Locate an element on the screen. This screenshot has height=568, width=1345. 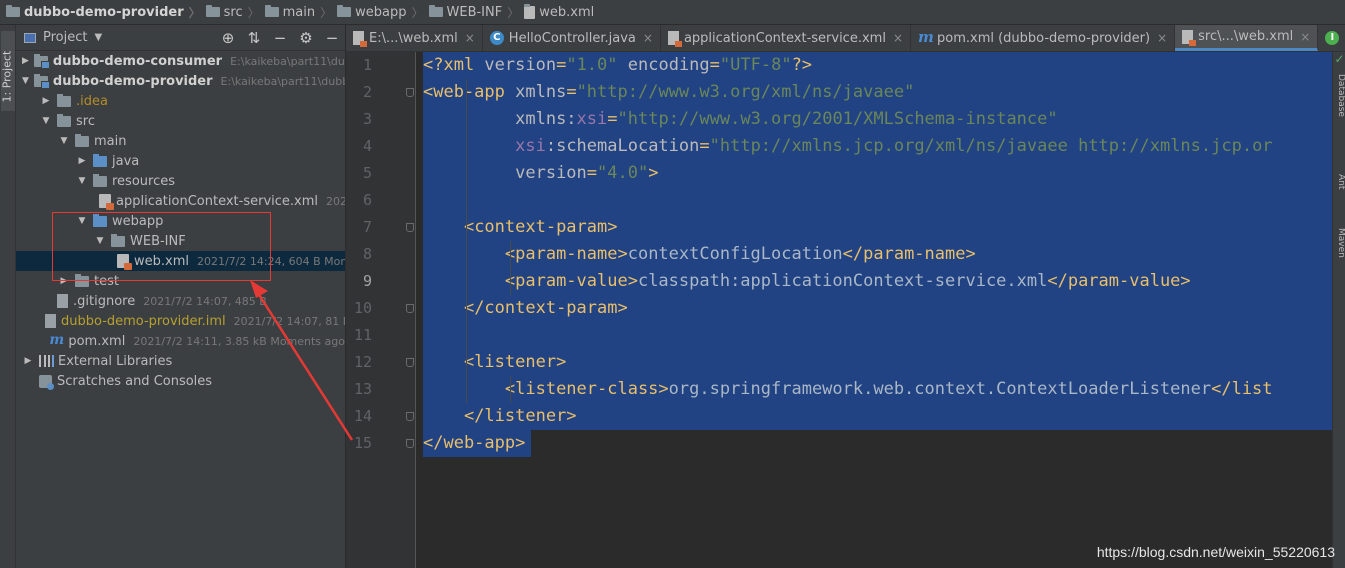
tree-item: applicationContext-service.xml 2021/7 is located at coordinates (180, 201).